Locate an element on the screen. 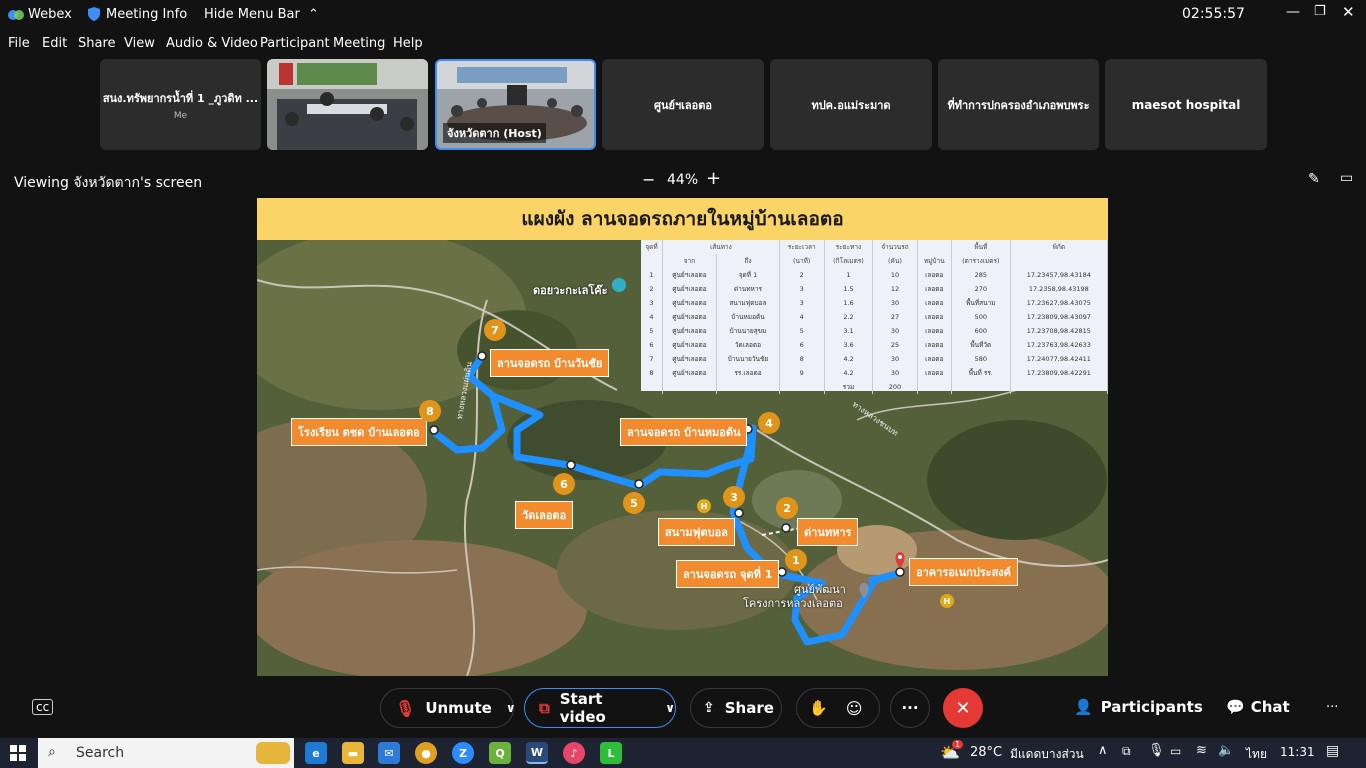 The width and height of the screenshot is (1366, 768). start-video-button: ⧉ Start video ∨ is located at coordinates (600, 708).